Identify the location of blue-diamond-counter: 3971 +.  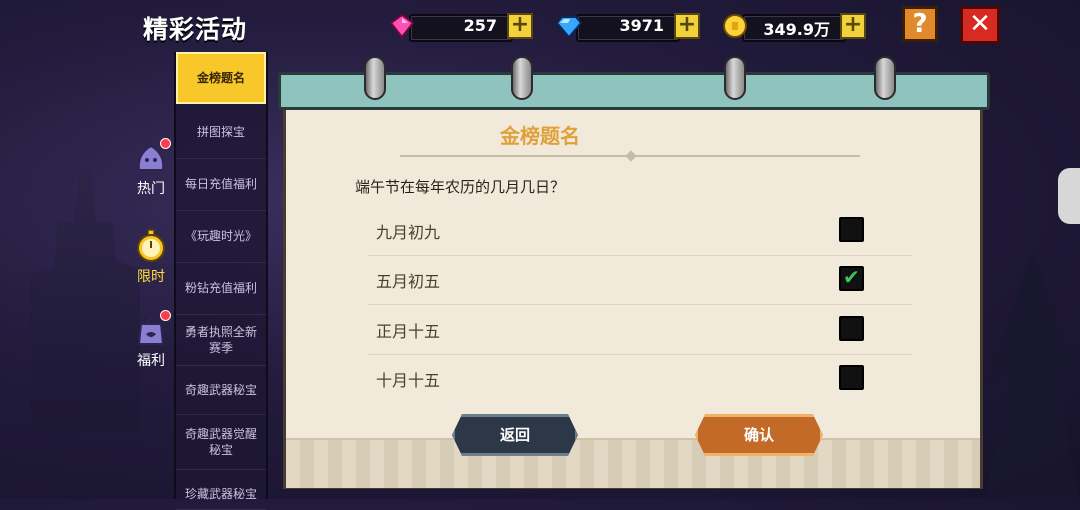
(629, 26).